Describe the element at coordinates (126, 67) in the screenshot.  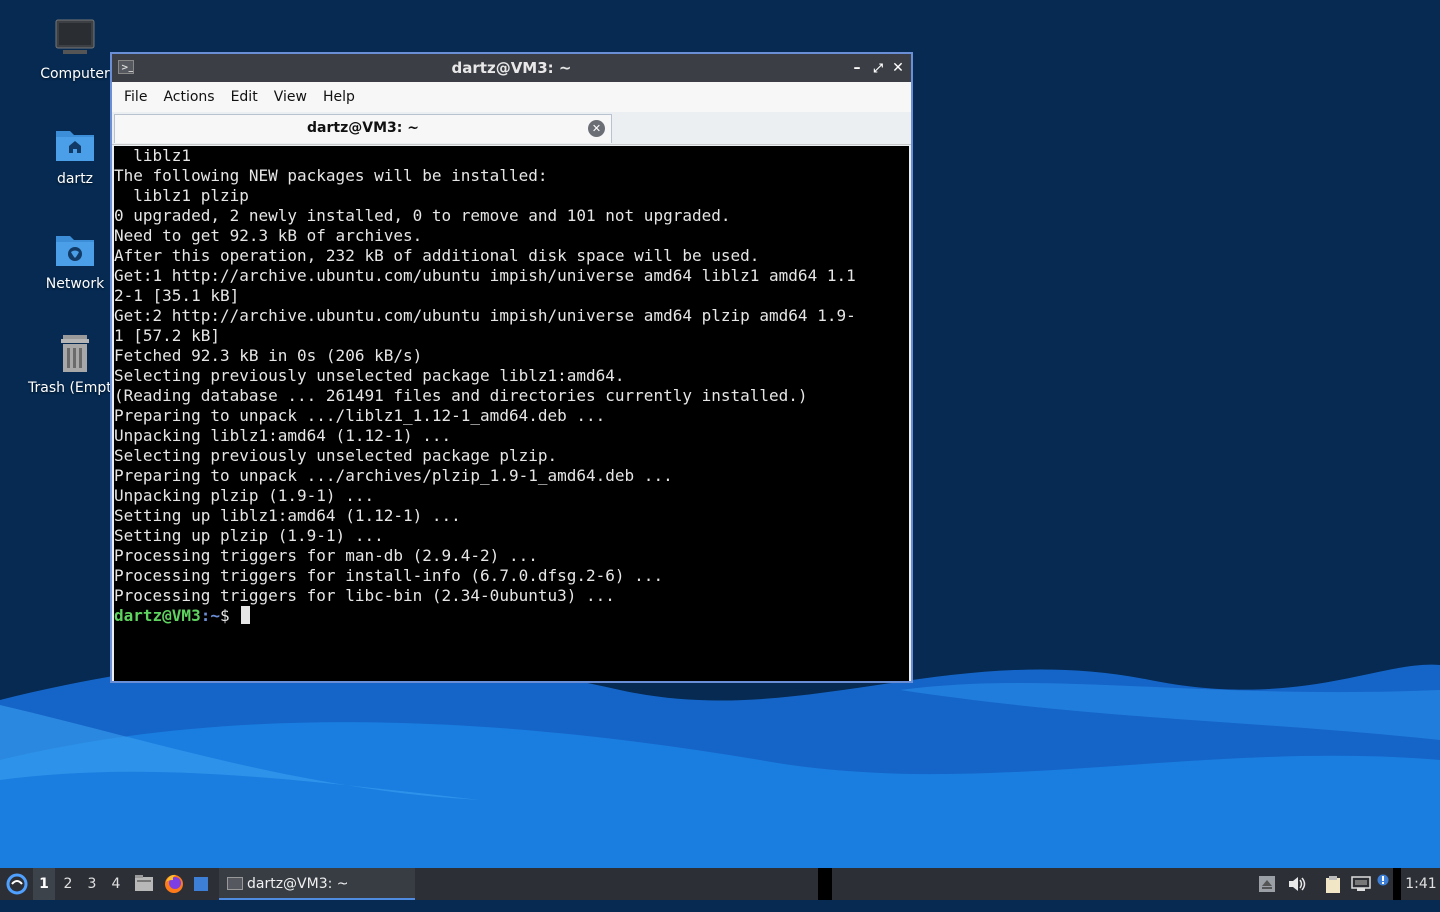
I see `terminal-icon: >_` at that location.